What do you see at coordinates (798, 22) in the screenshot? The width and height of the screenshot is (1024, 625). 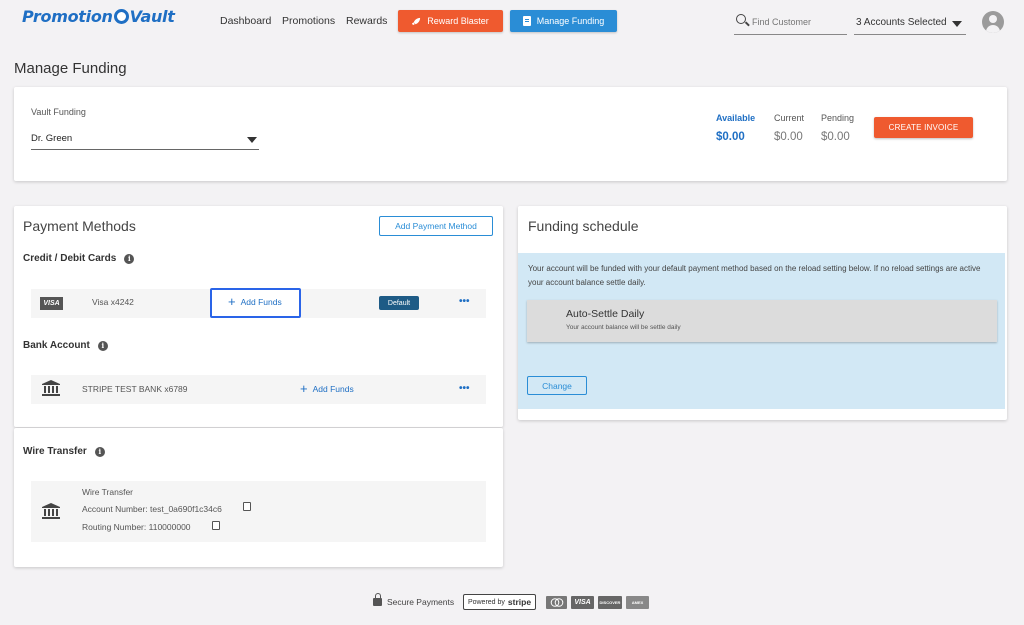 I see `find-customer-input` at bounding box center [798, 22].